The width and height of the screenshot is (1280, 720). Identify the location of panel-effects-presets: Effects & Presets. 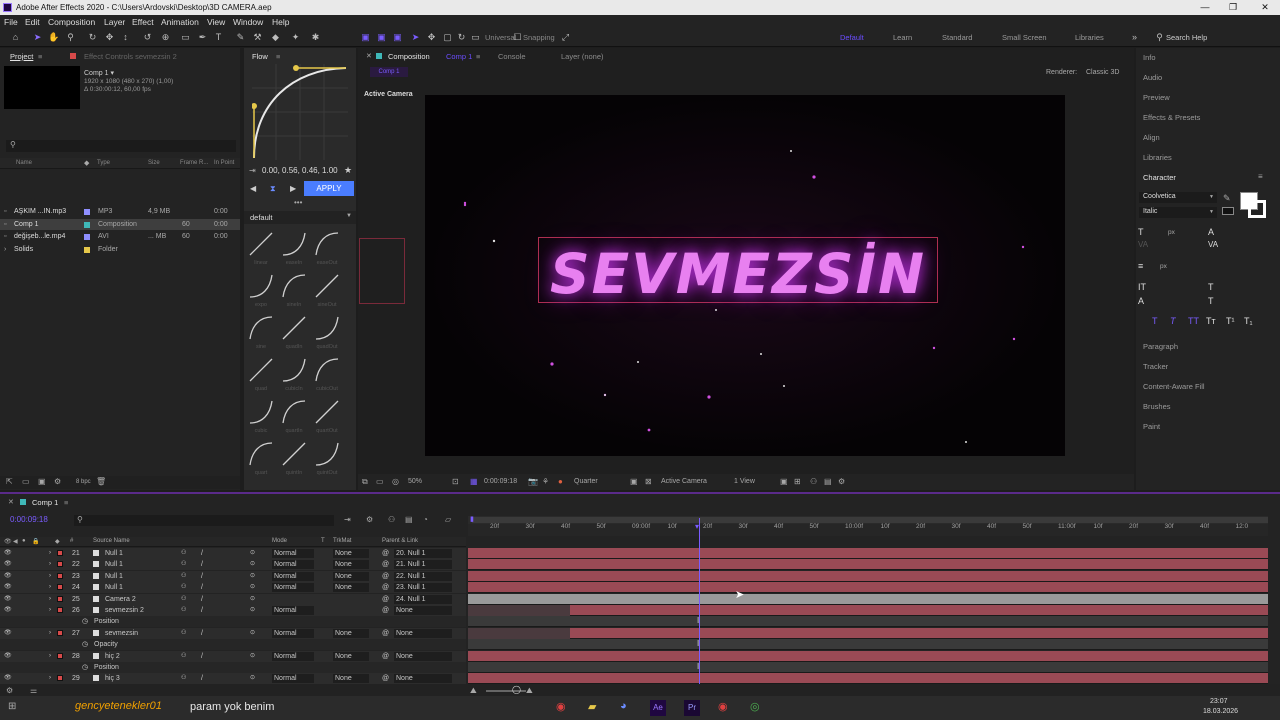
(1171, 117).